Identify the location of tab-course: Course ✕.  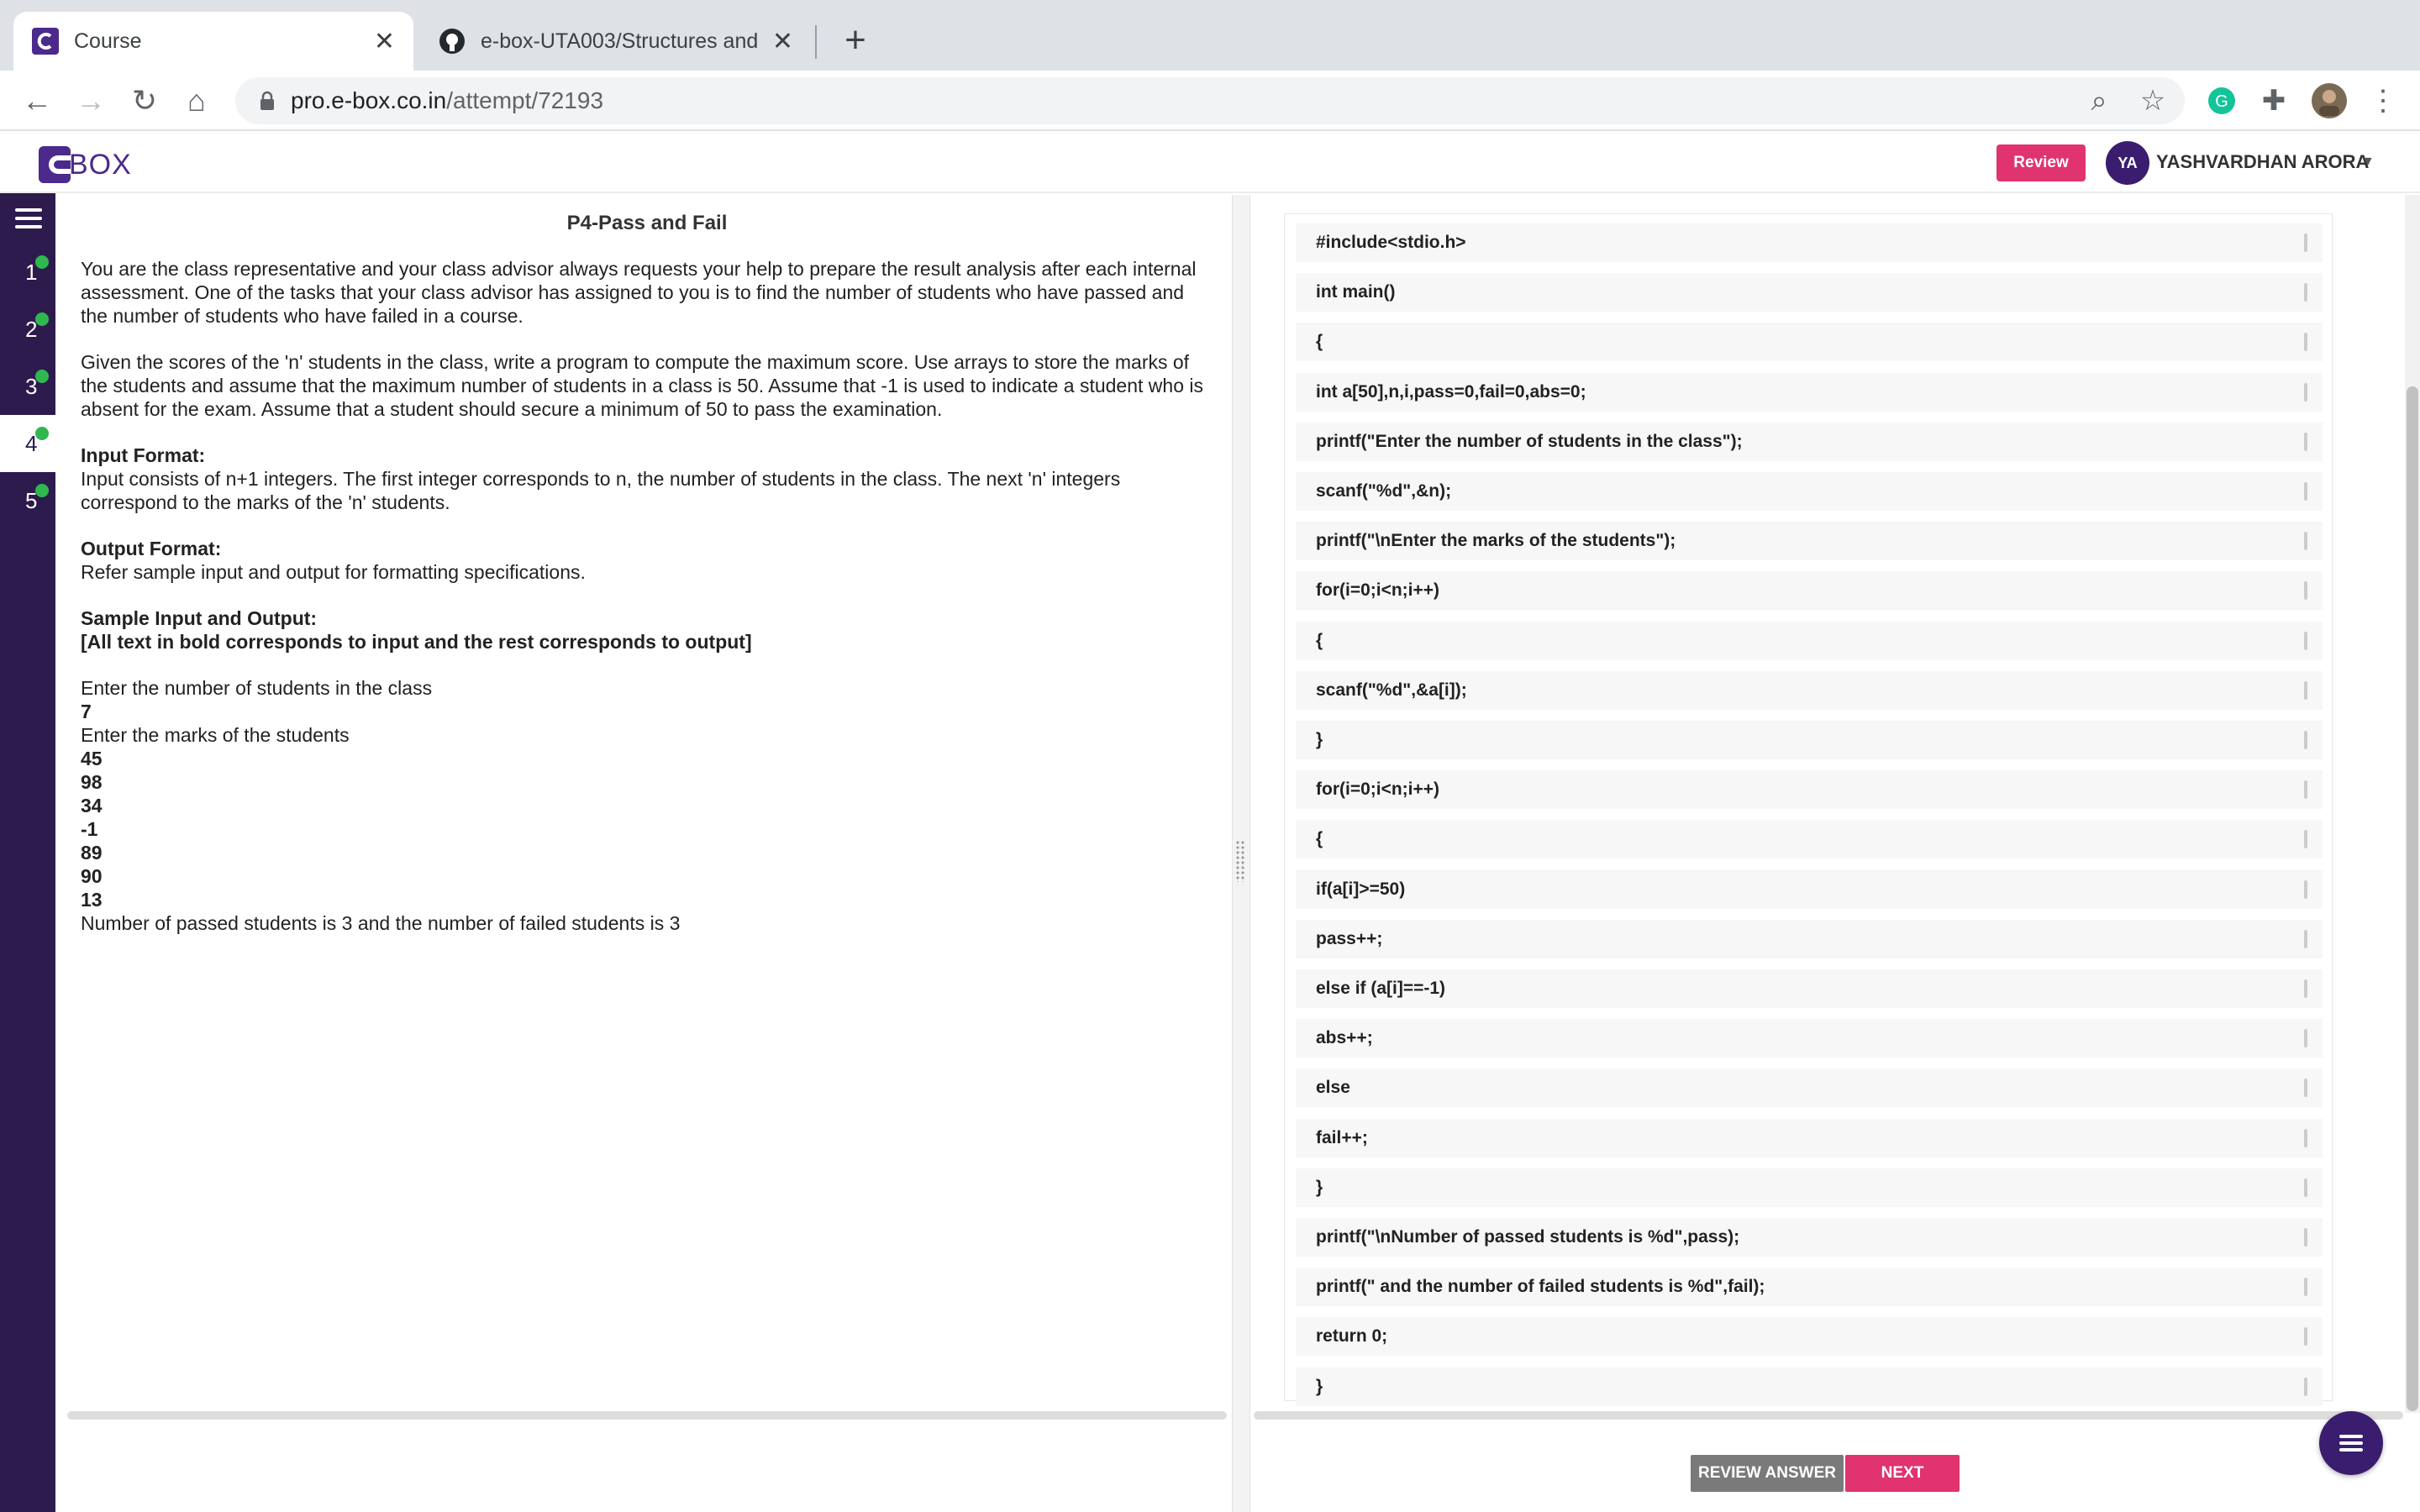
(213, 41).